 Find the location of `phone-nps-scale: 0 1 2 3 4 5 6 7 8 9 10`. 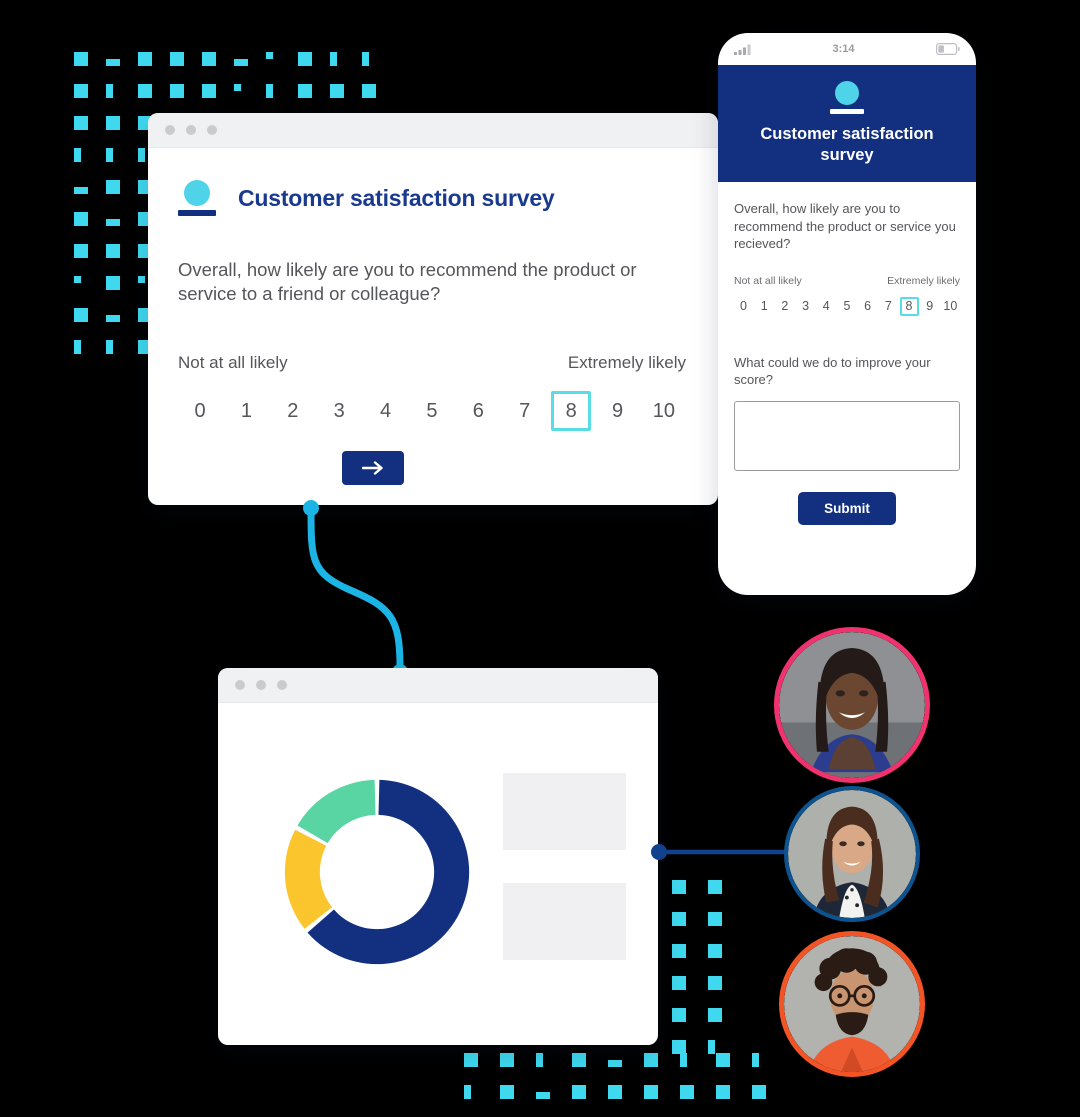

phone-nps-scale: 0 1 2 3 4 5 6 7 8 9 10 is located at coordinates (847, 306).